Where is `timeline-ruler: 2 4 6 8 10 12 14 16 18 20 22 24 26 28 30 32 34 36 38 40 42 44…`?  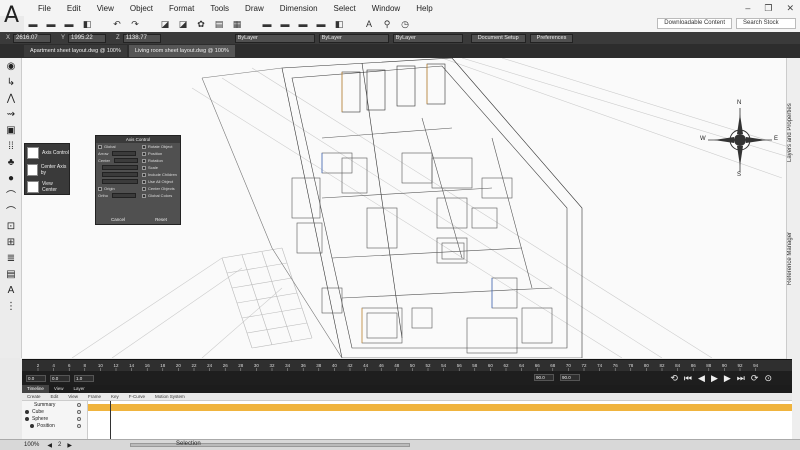 timeline-ruler: 2 4 6 8 10 12 14 16 18 20 22 24 26 28 30 32 34 36 38 40 42 44… is located at coordinates (407, 365).